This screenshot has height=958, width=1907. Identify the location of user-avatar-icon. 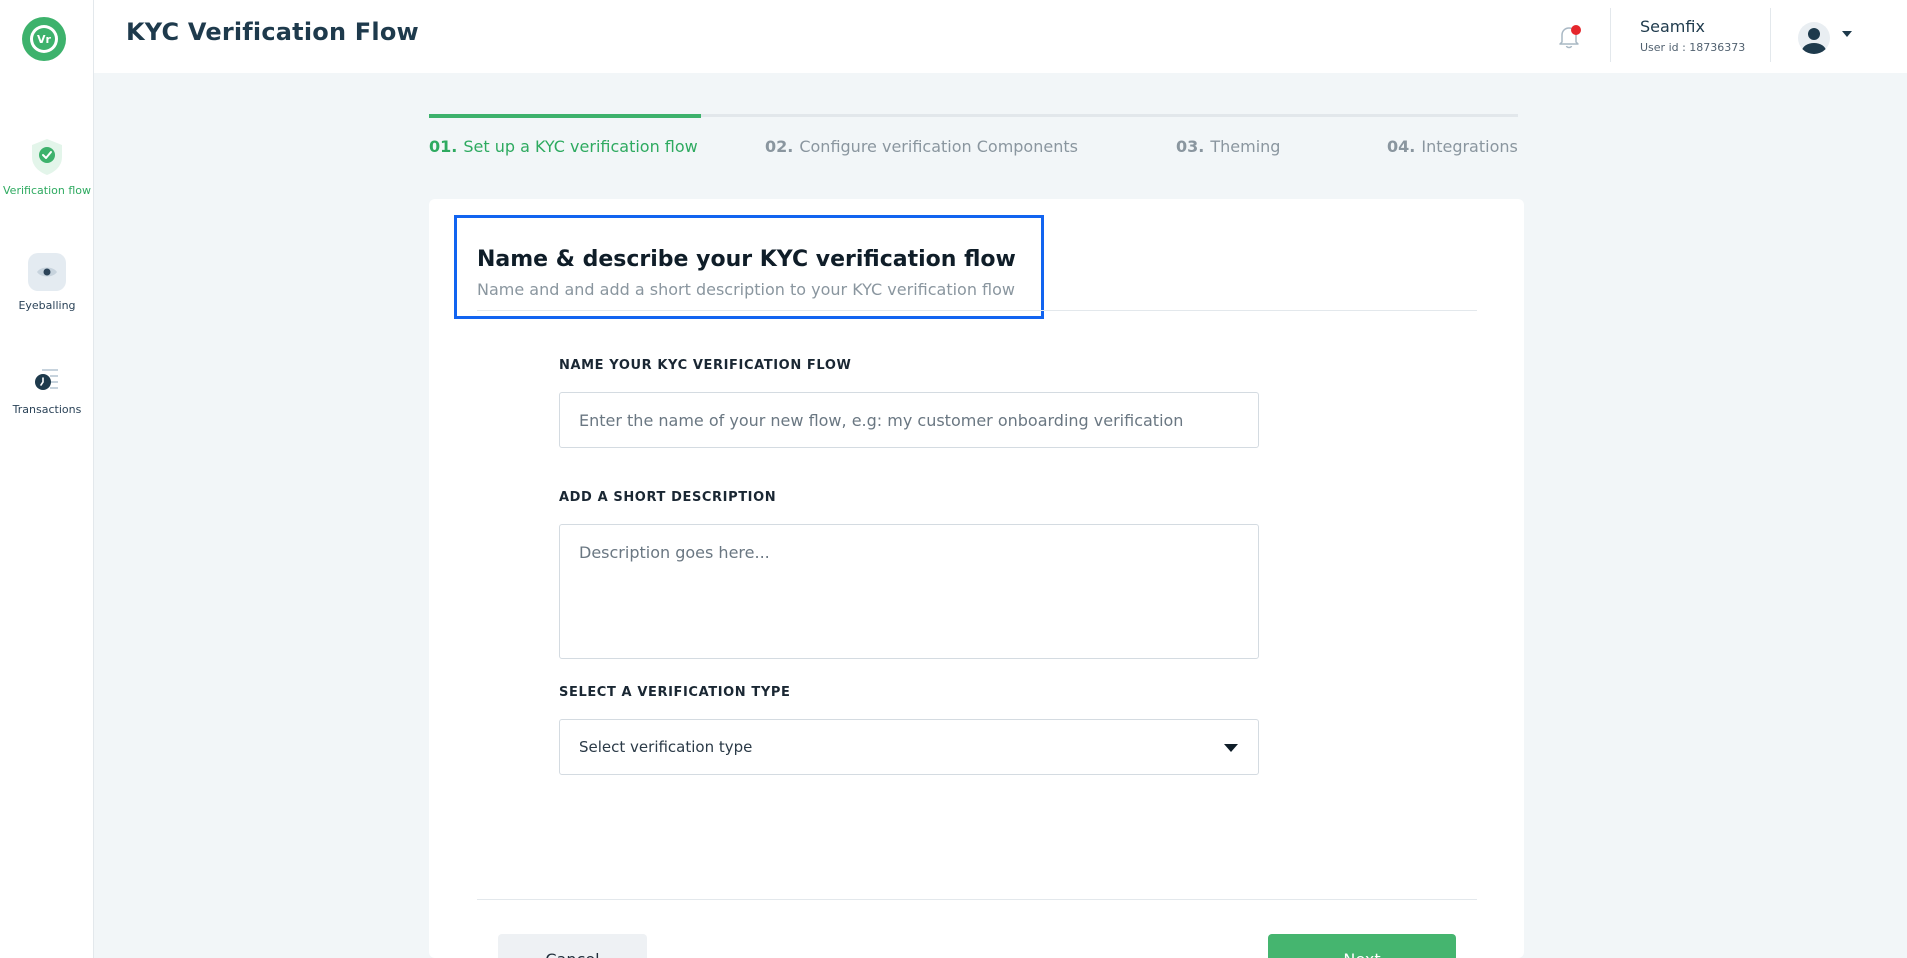
(1814, 38).